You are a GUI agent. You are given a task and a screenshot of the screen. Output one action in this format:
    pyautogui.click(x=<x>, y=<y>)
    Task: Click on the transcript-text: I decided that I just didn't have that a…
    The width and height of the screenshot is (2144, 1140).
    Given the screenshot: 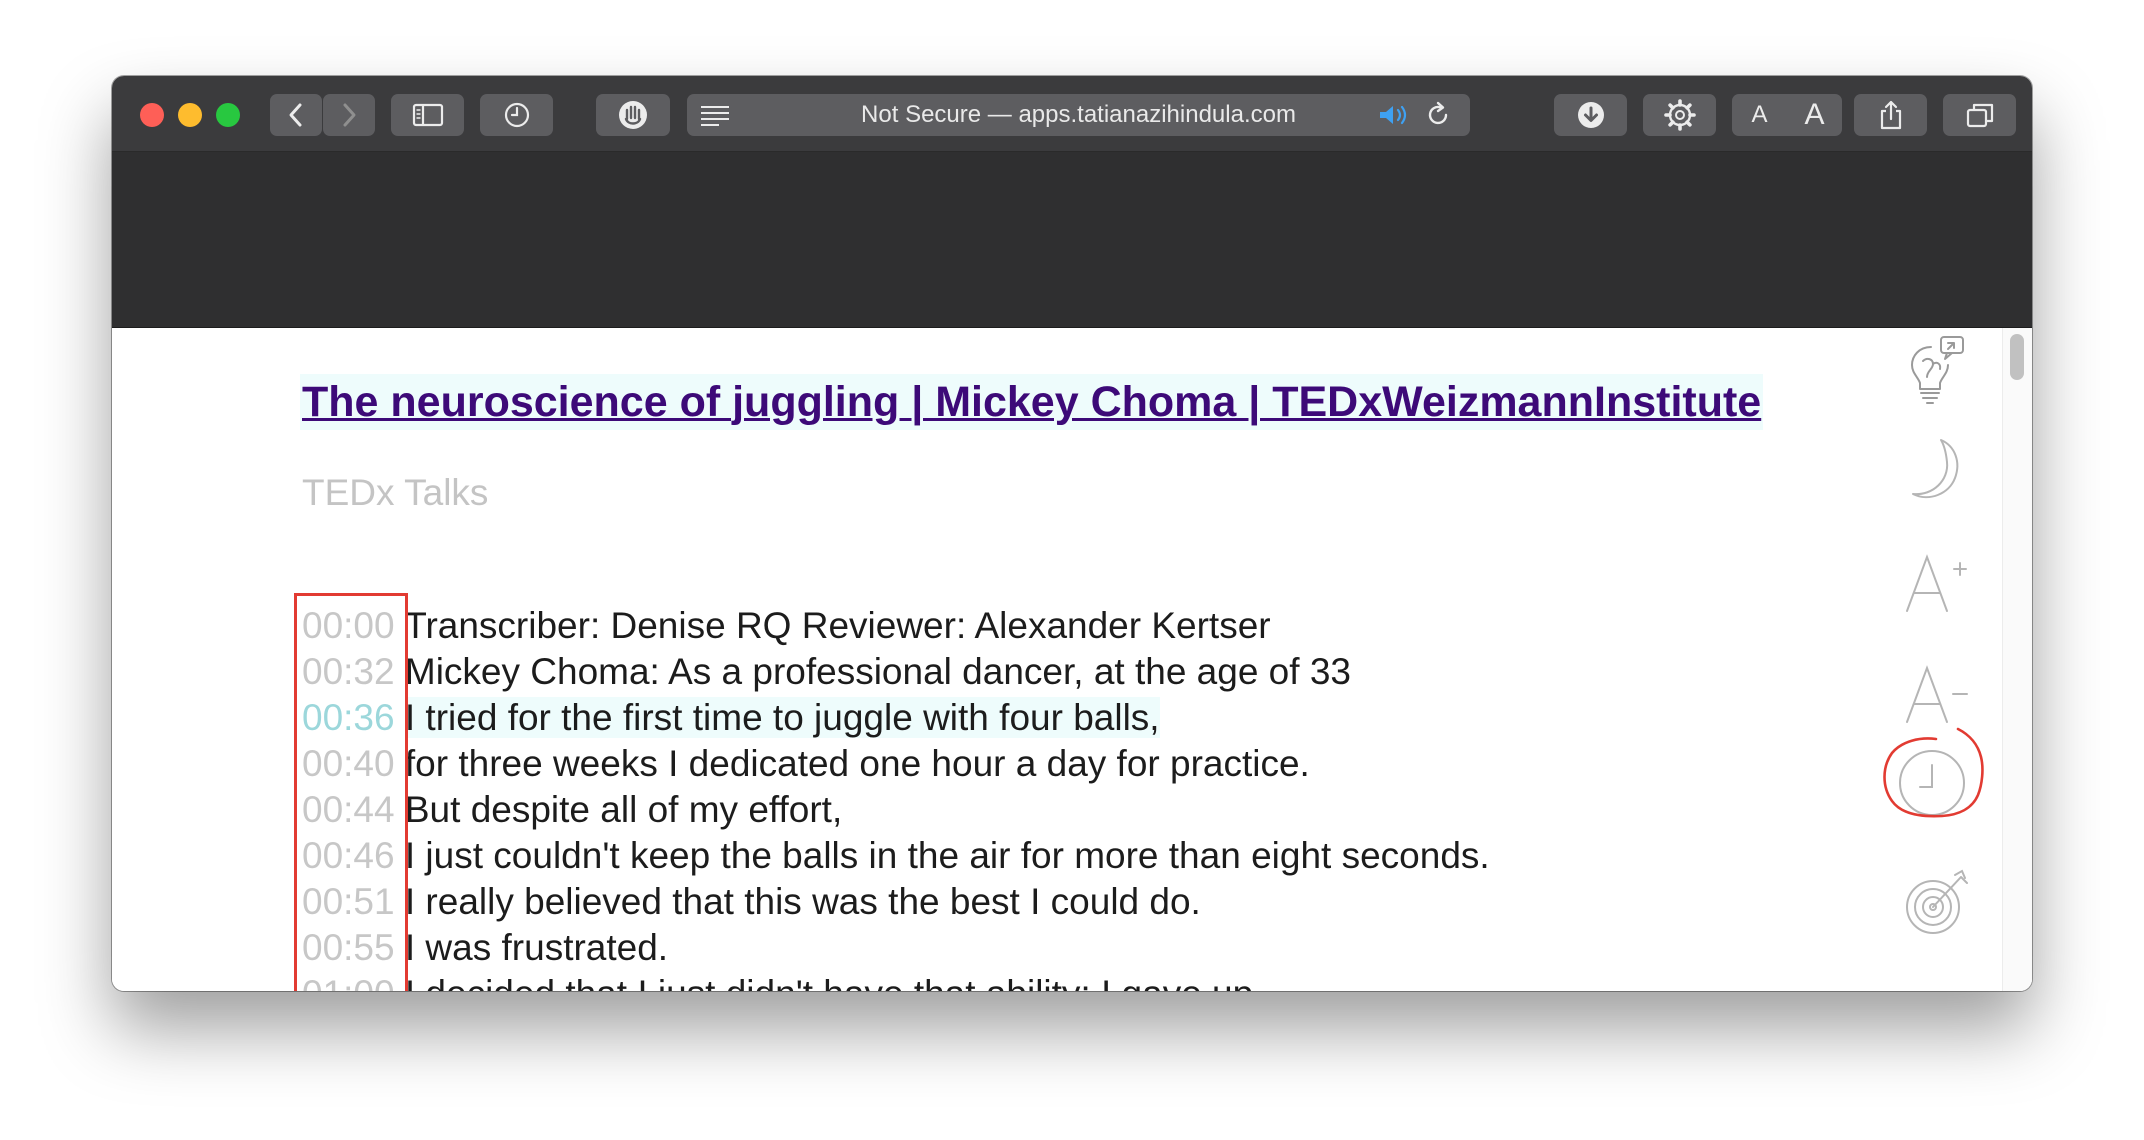 What is the action you would take?
    pyautogui.click(x=834, y=982)
    